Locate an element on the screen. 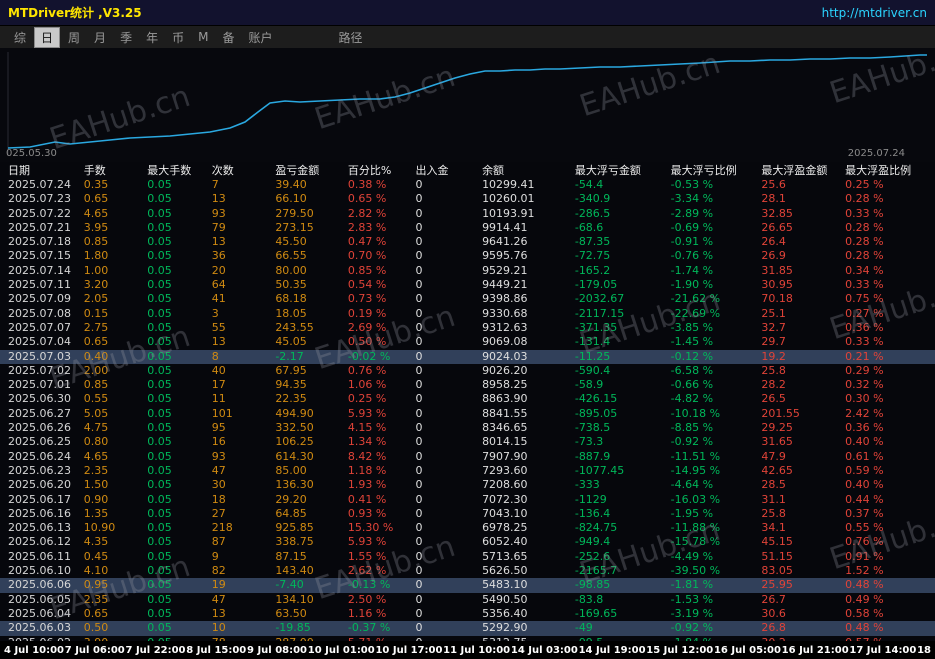 The width and height of the screenshot is (935, 659). col-header-max-float-profit-ratio: 最大浮盈比例 is located at coordinates (890, 170).